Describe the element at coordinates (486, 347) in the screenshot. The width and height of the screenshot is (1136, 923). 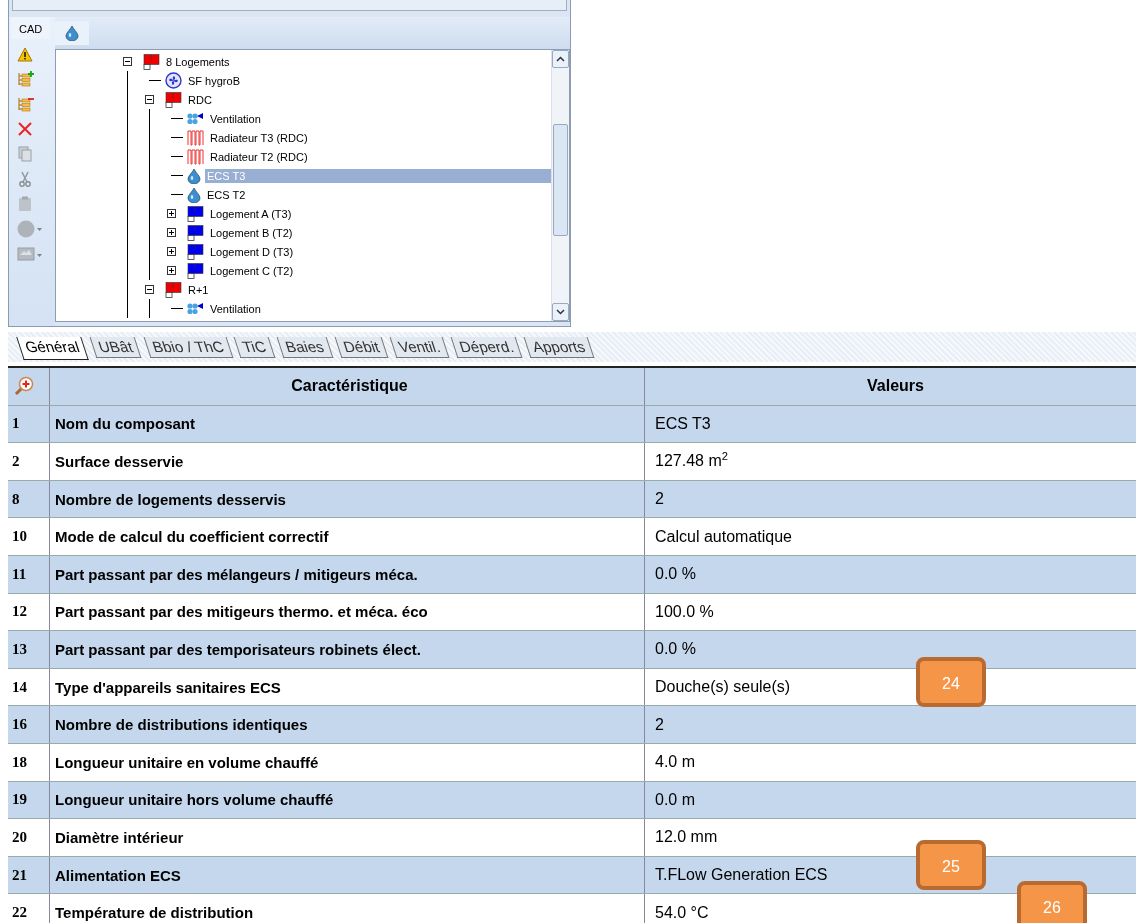
I see `tab: Déperd.` at that location.